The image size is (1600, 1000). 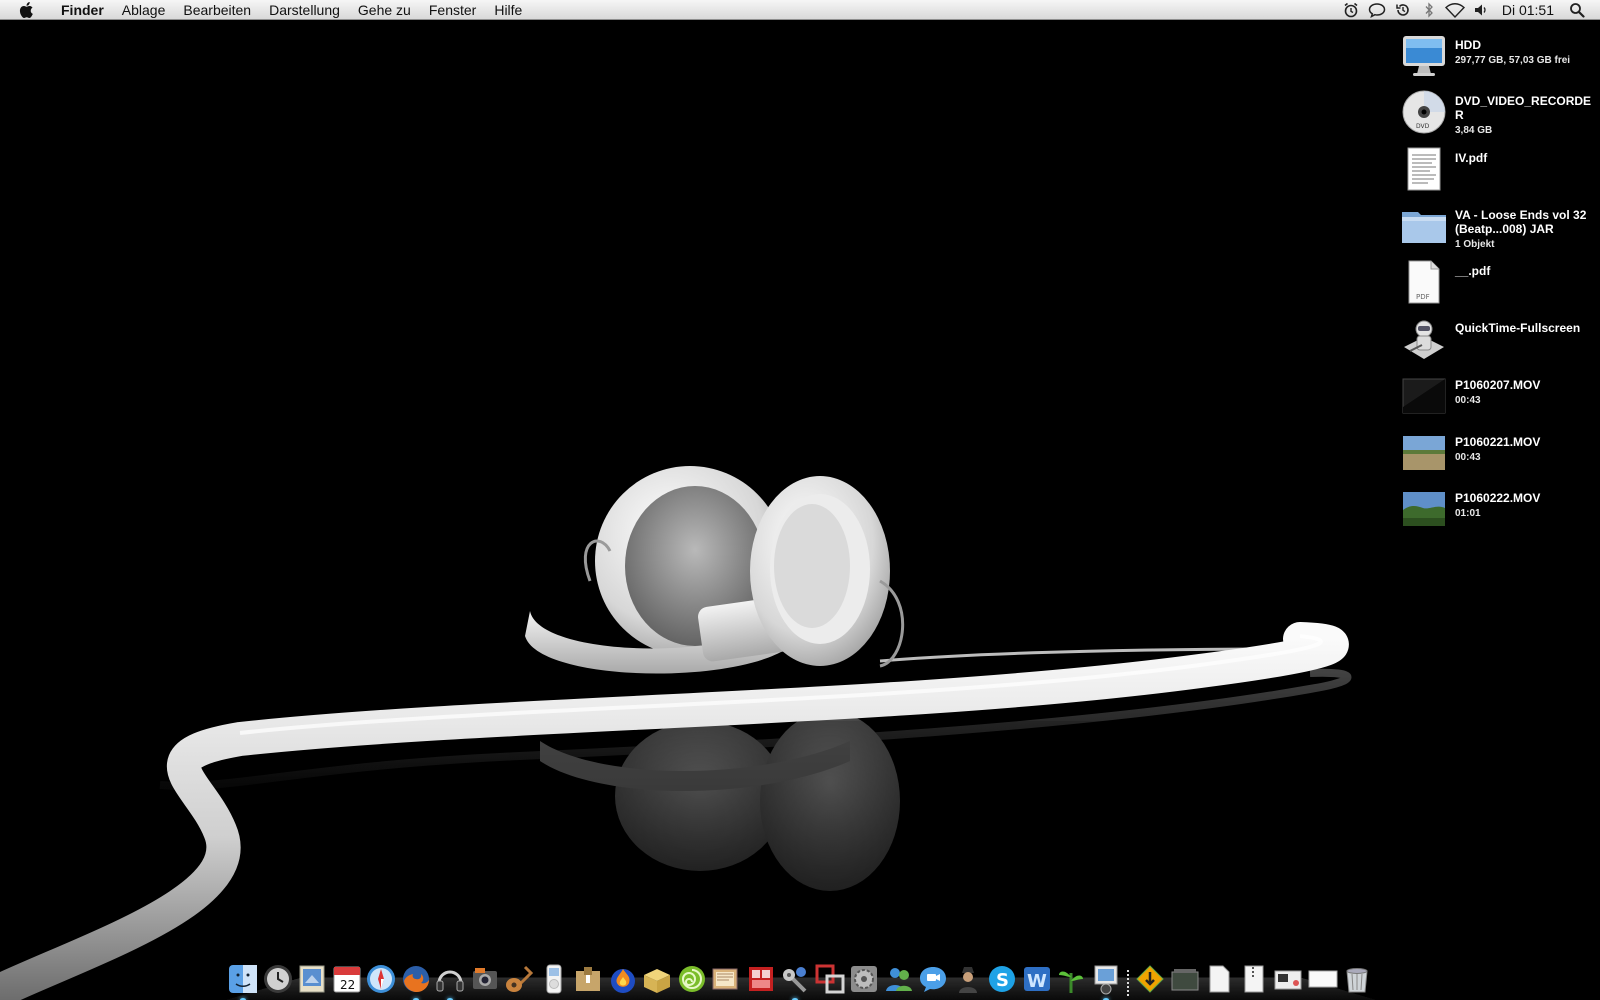 I want to click on blank-document-icon, so click(x=1323, y=979).